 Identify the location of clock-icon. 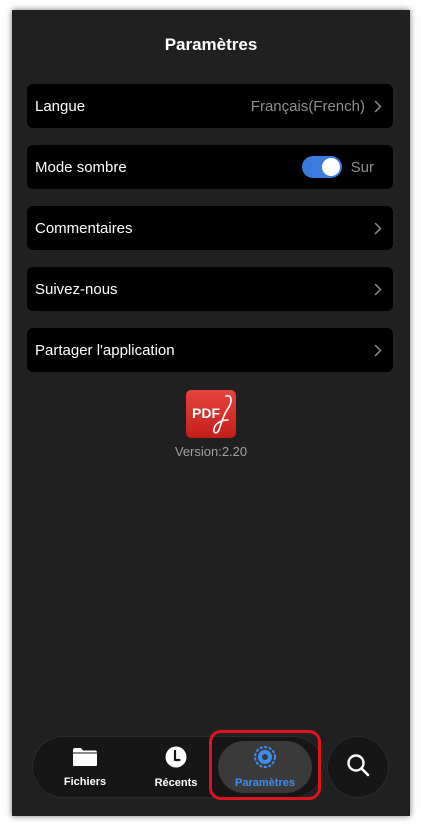
(176, 759).